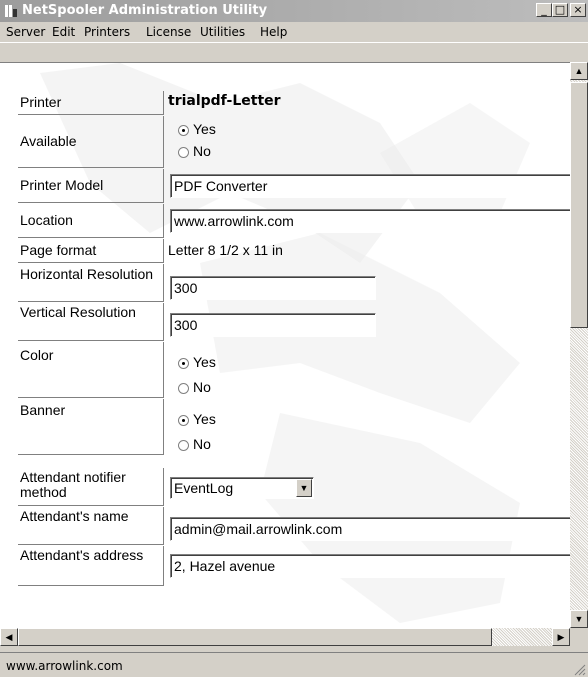  I want to click on printer-name: trialpdf-Letter, so click(224, 101).